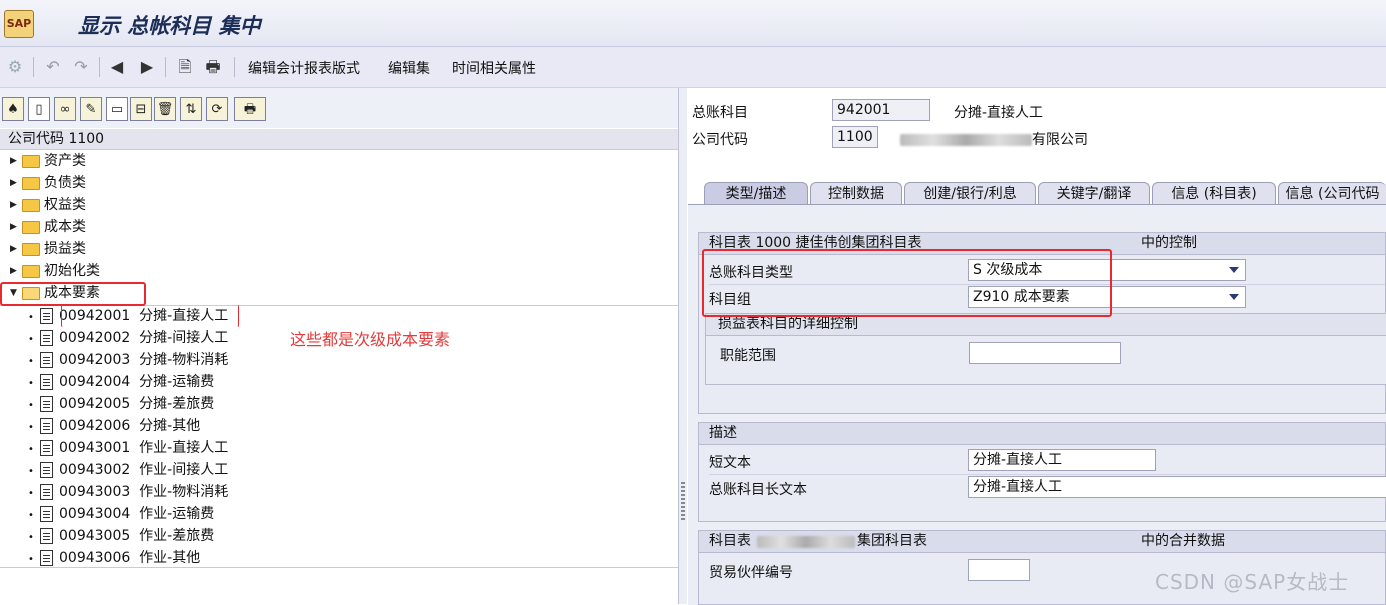 Image resolution: width=1386 pixels, height=605 pixels. I want to click on tree-folder: ▶ 资产类, so click(48, 161).